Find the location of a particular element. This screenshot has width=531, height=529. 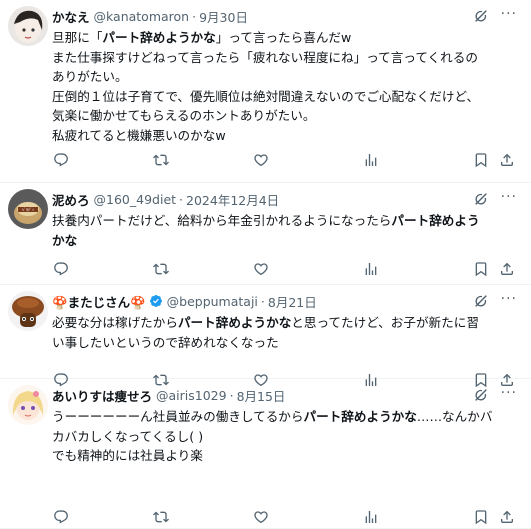

tweet-text: い事したいというので辞めれなくなった is located at coordinates (165, 342).